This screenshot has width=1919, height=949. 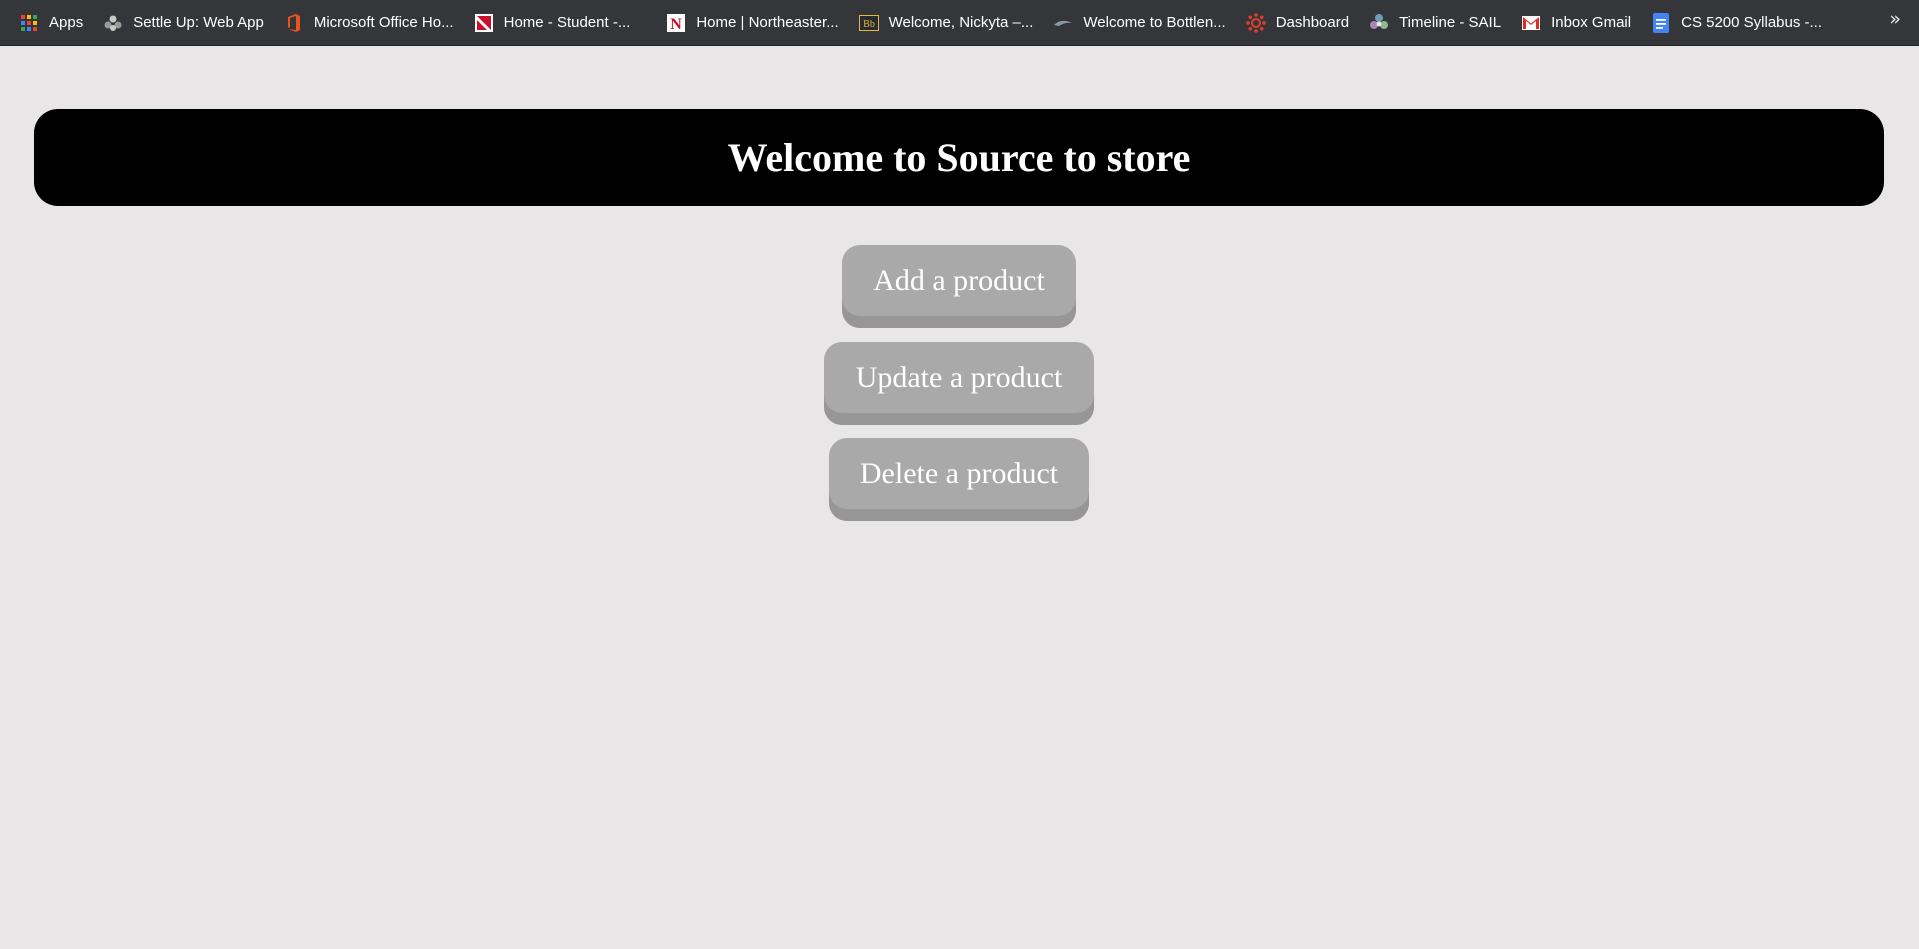 What do you see at coordinates (959, 479) in the screenshot?
I see `delete-product-button: Delete a product` at bounding box center [959, 479].